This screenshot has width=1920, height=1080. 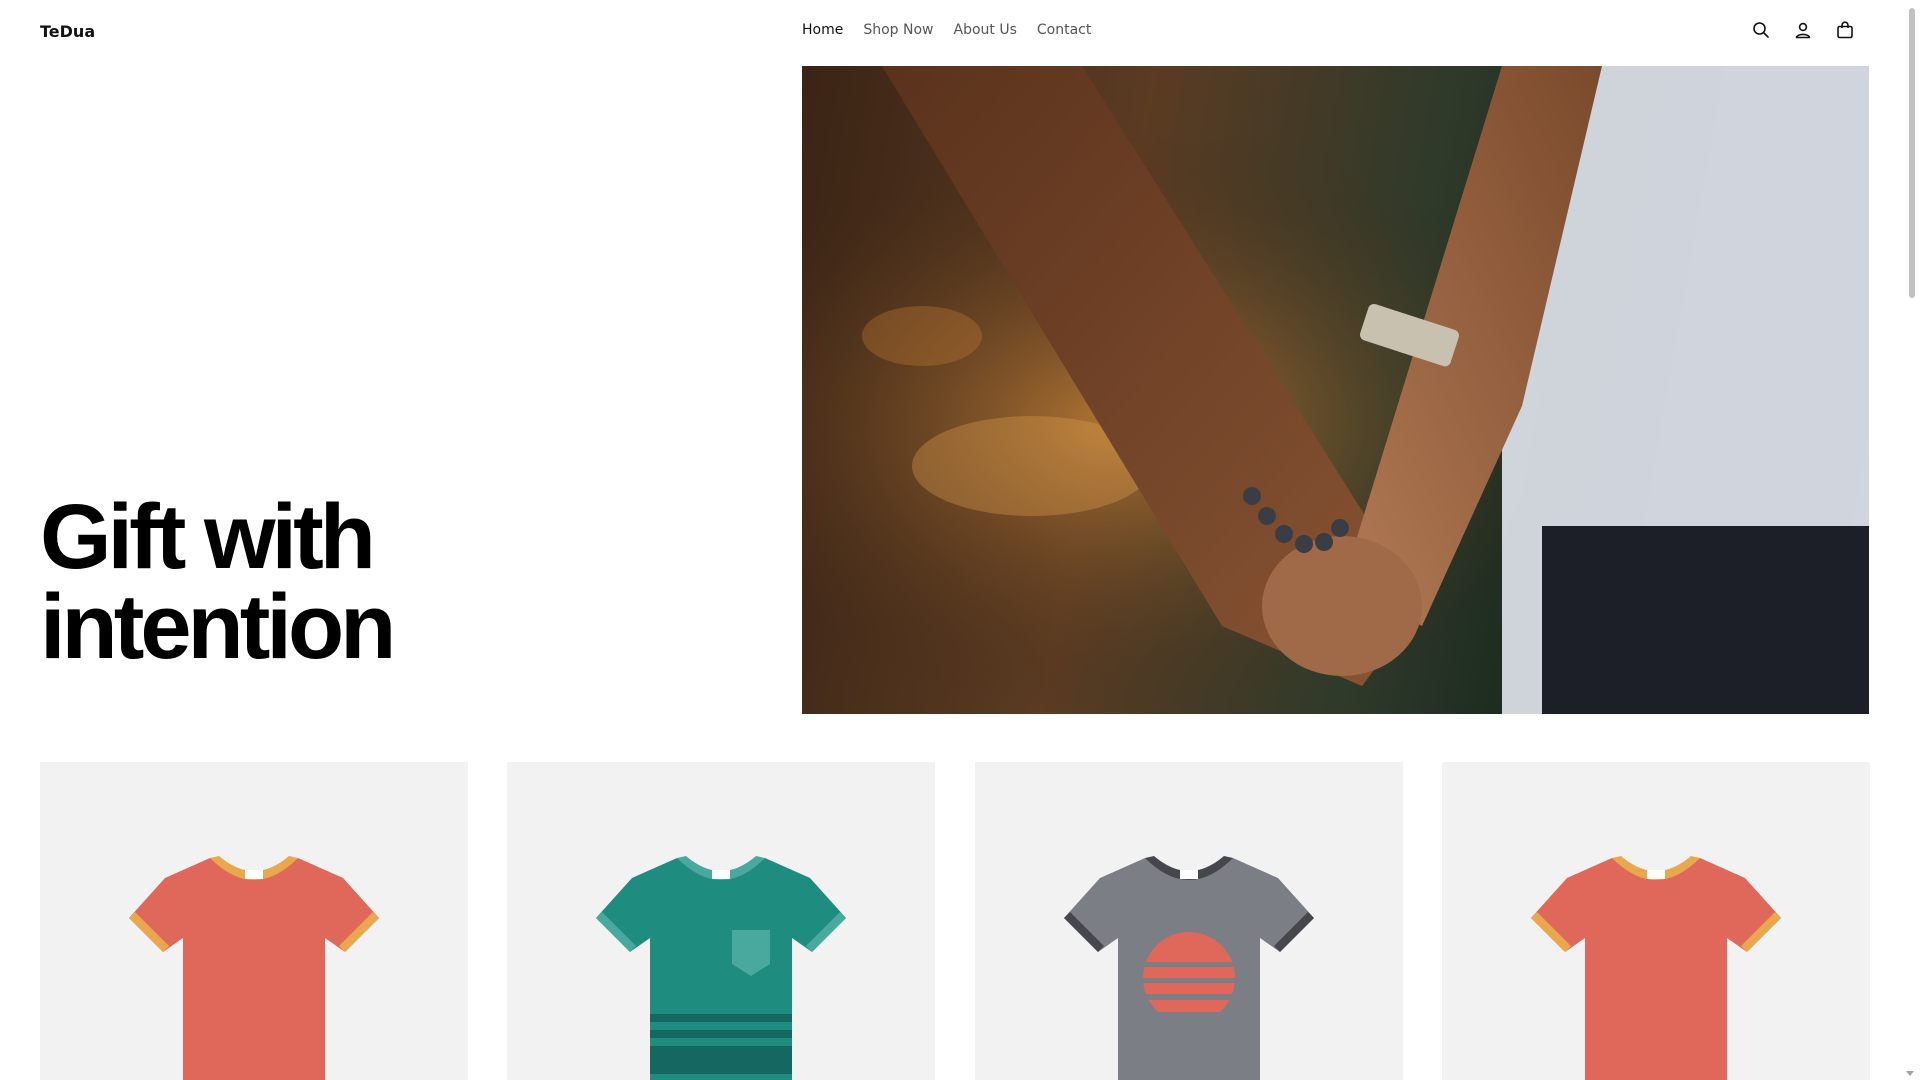 I want to click on search-icon, so click(x=1761, y=30).